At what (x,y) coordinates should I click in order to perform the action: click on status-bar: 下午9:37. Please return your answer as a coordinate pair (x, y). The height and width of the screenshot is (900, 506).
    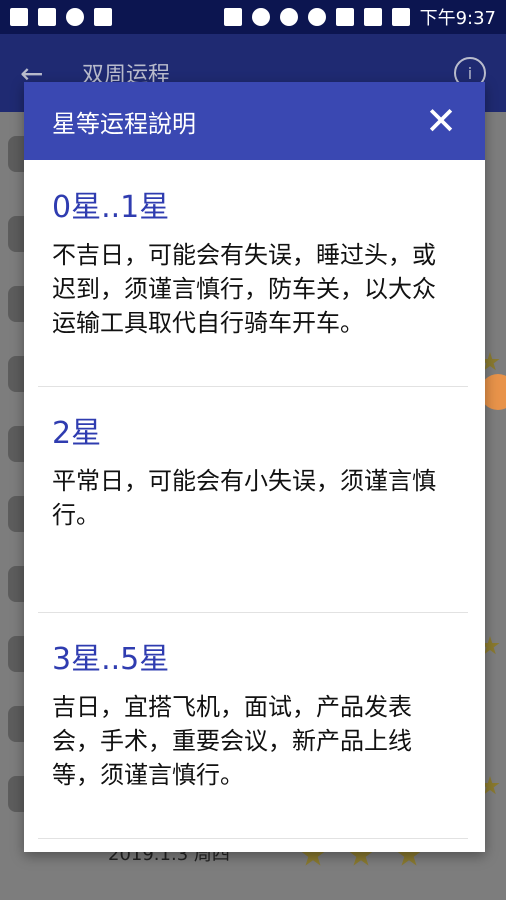
    Looking at the image, I should click on (253, 17).